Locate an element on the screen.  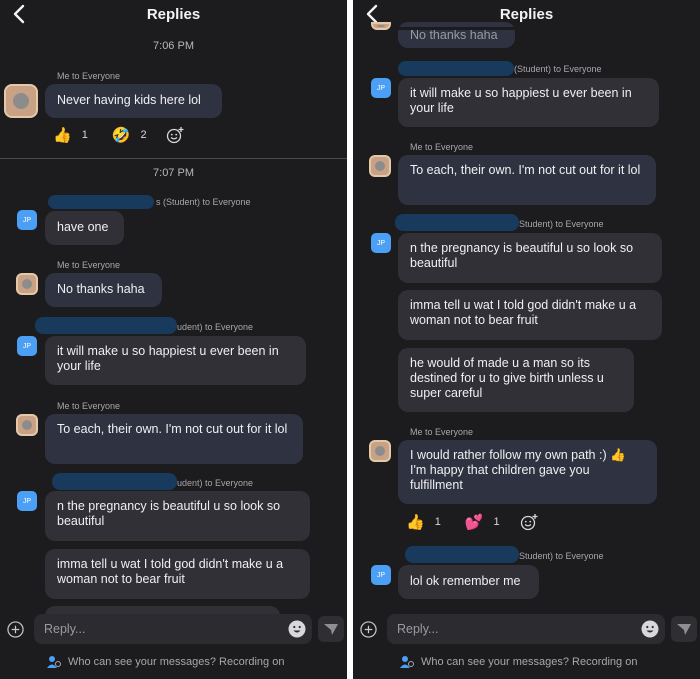
timestamp: 7:07 PM is located at coordinates (173, 173).